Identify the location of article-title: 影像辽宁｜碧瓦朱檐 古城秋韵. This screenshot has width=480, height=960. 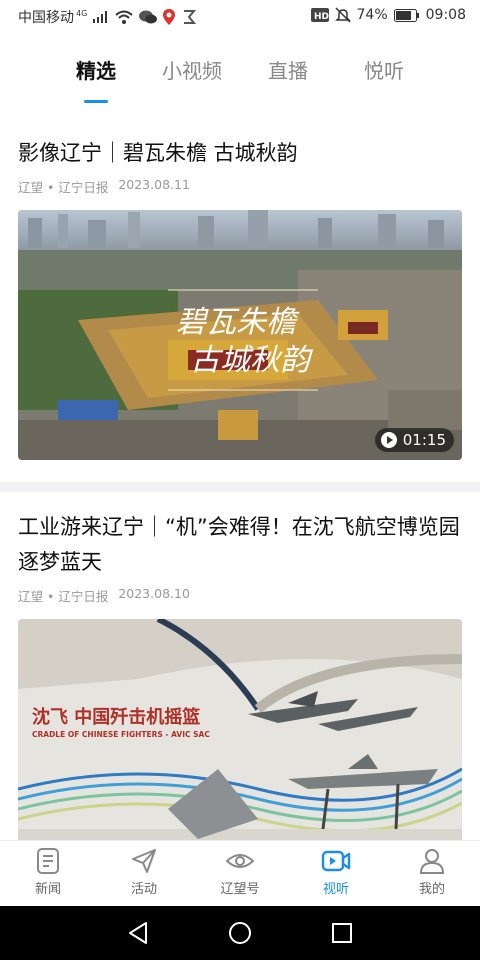
(240, 153).